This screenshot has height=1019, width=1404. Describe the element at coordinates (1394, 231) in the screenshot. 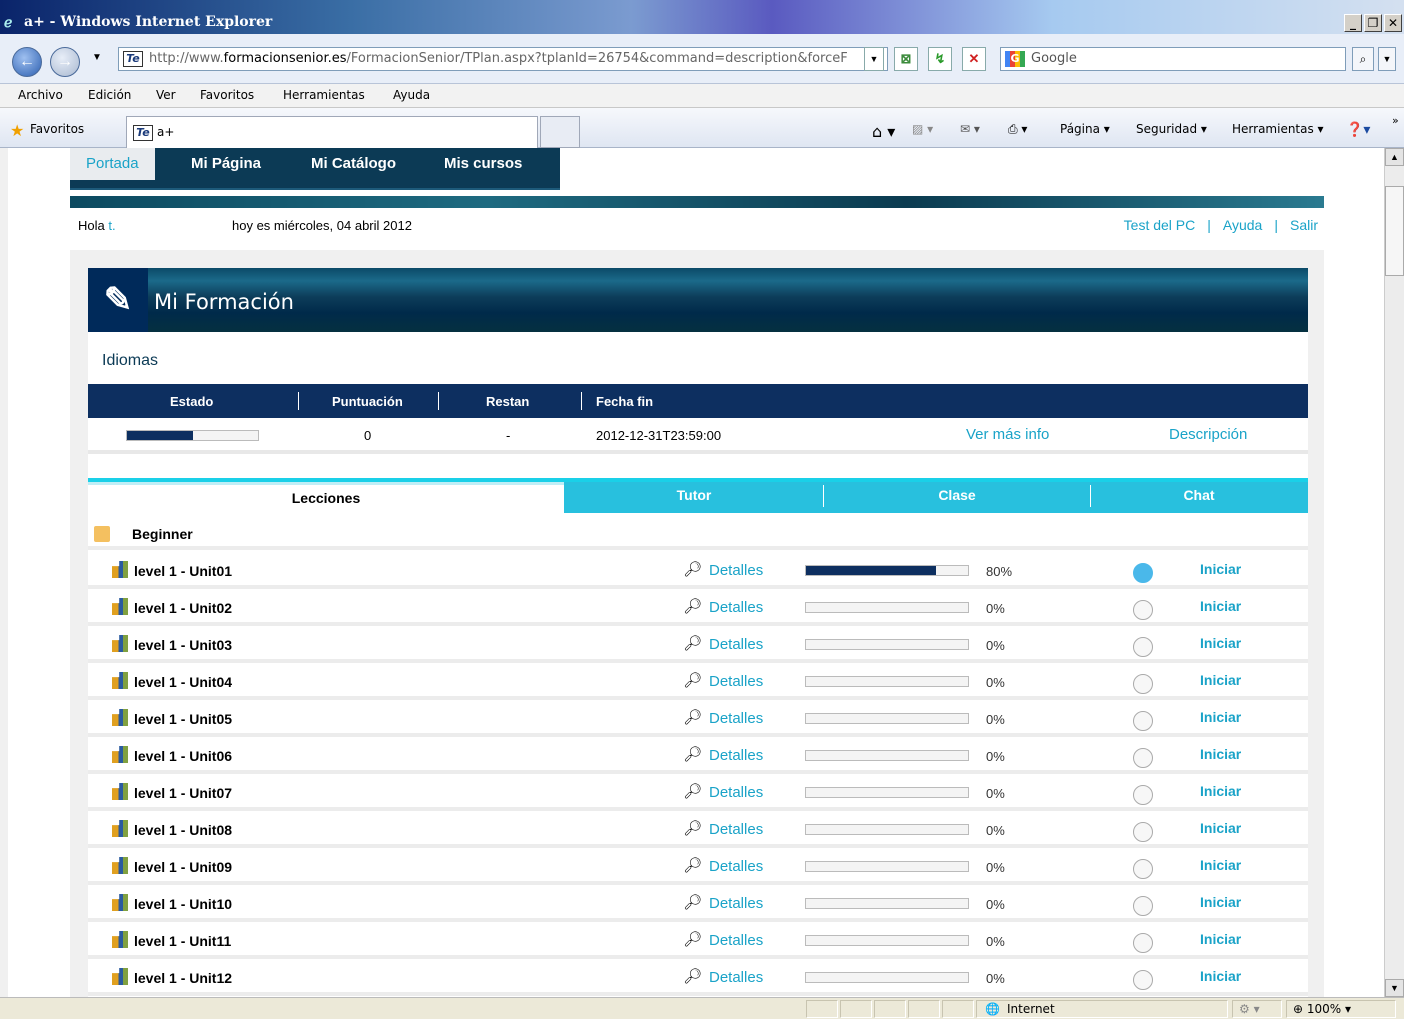

I see `scroll-thumb` at that location.